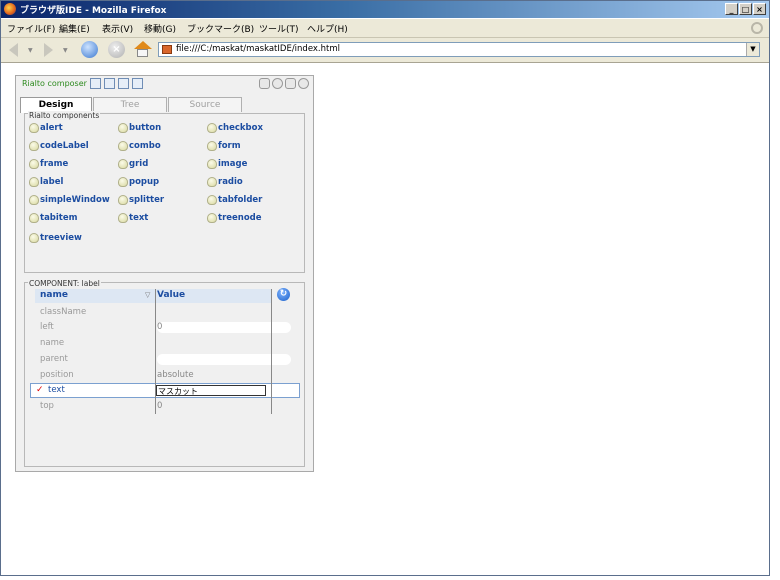 This screenshot has width=780, height=580. I want to click on settings-icon, so click(277, 83).